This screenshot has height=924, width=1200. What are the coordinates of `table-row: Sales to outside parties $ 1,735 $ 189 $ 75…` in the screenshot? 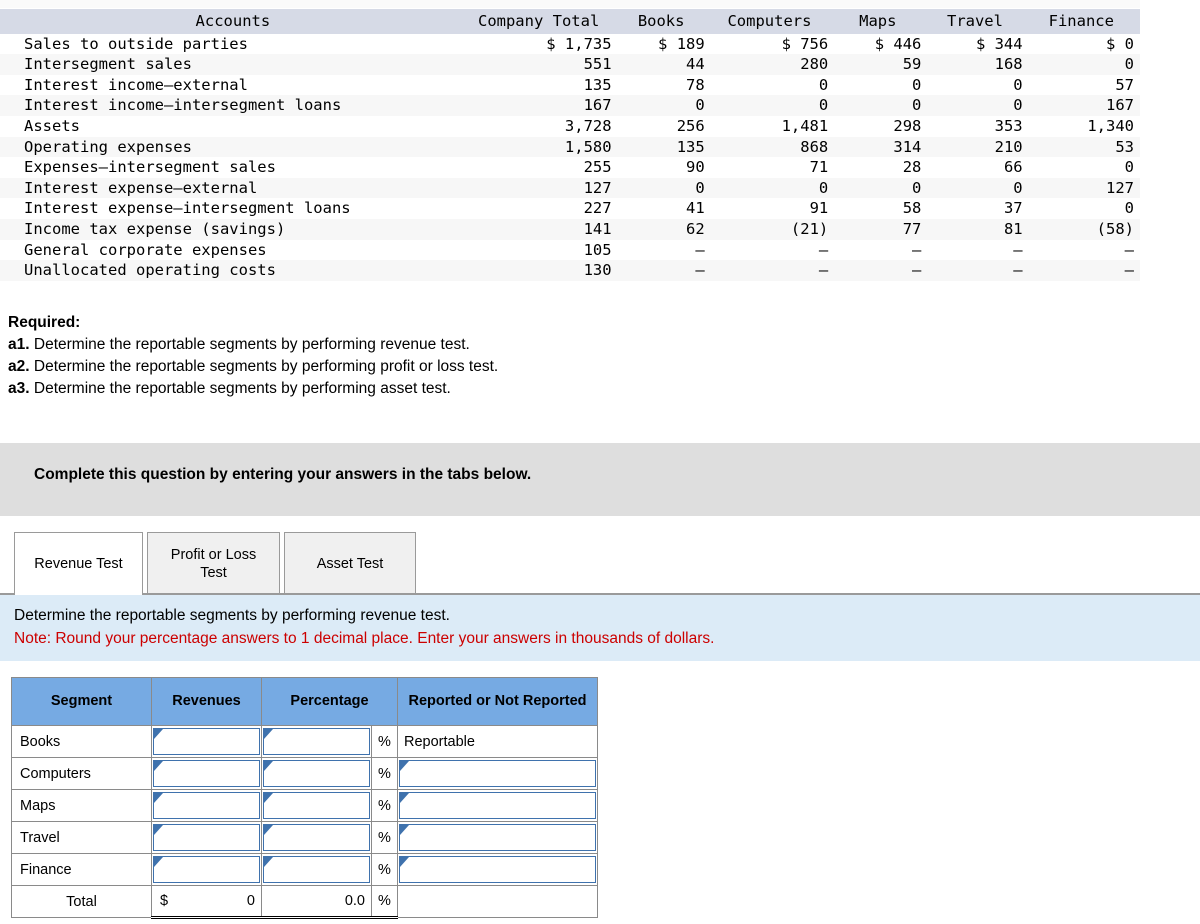 It's located at (570, 44).